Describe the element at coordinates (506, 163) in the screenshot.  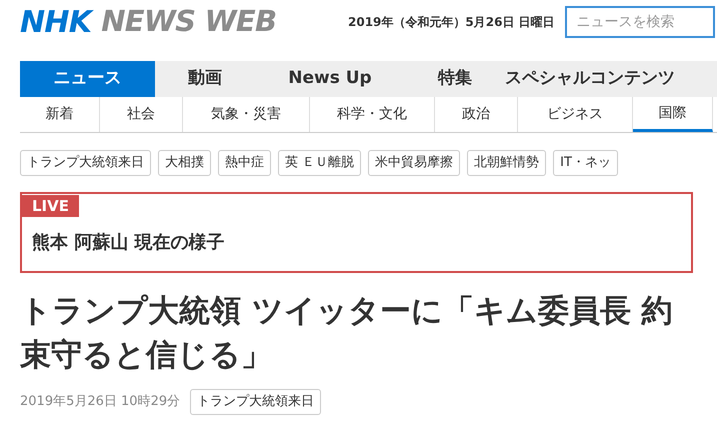
I see `topic-tag: 北朝鮮情勢` at that location.